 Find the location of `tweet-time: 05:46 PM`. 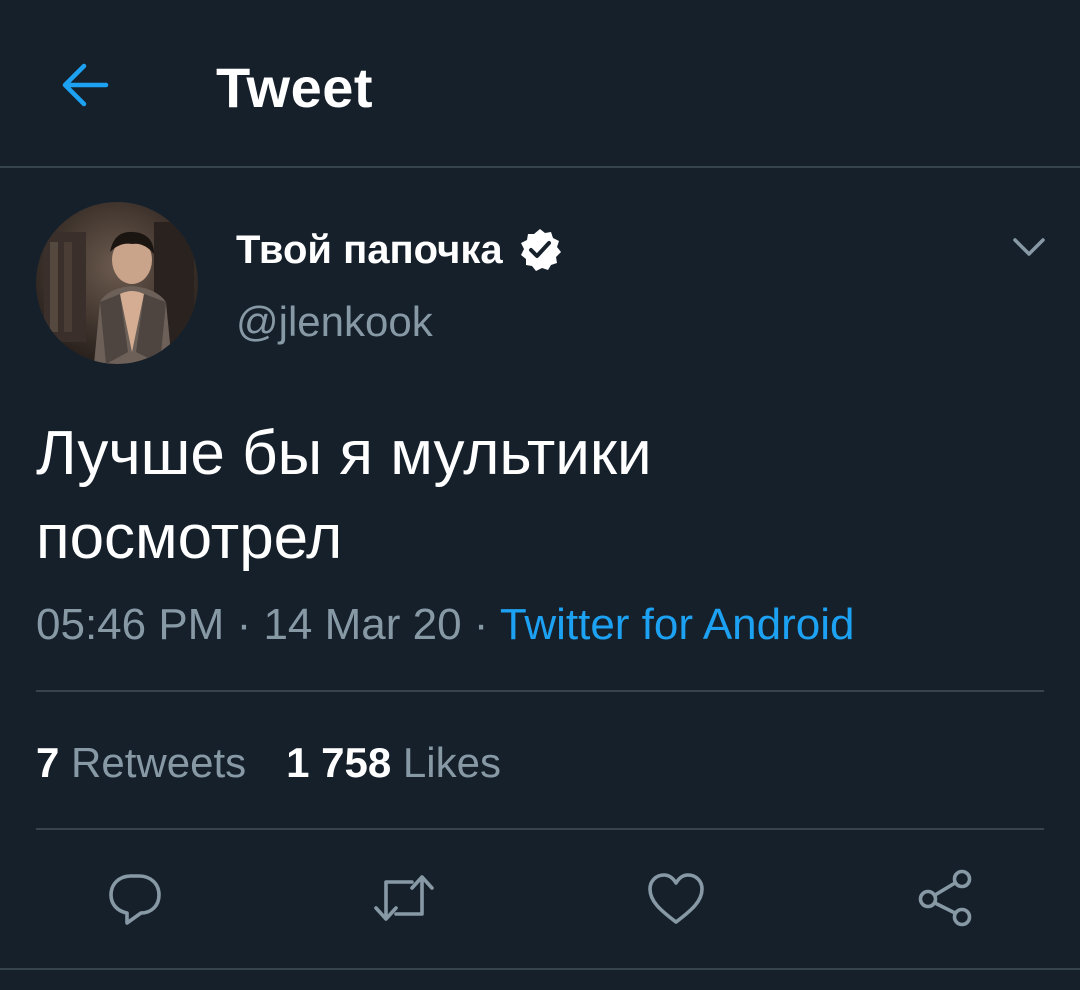

tweet-time: 05:46 PM is located at coordinates (130, 624).